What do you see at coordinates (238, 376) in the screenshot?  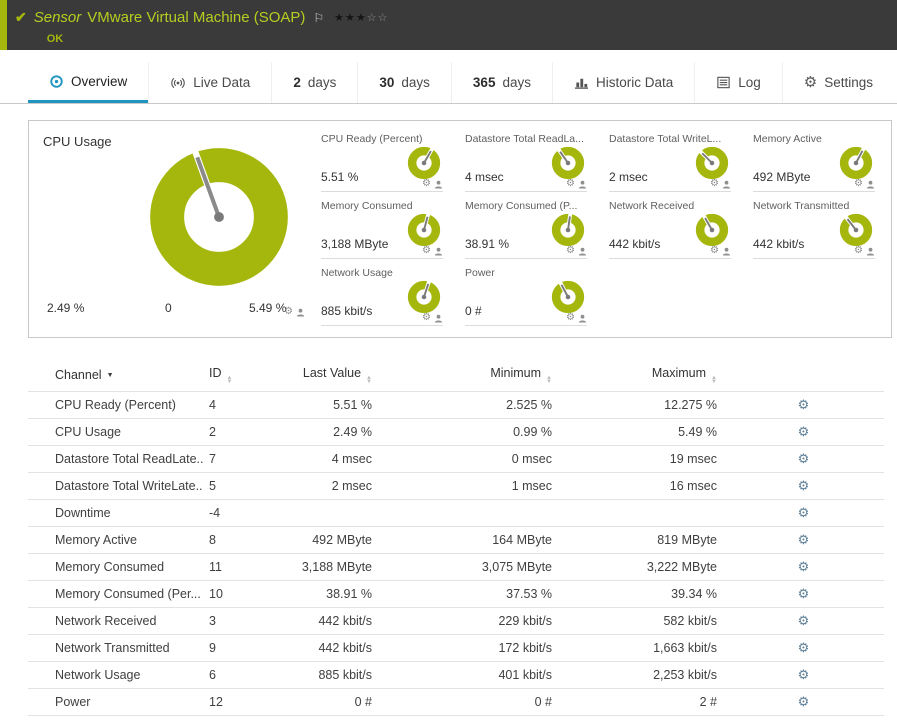 I see `col-id: ID ▲ ▼` at bounding box center [238, 376].